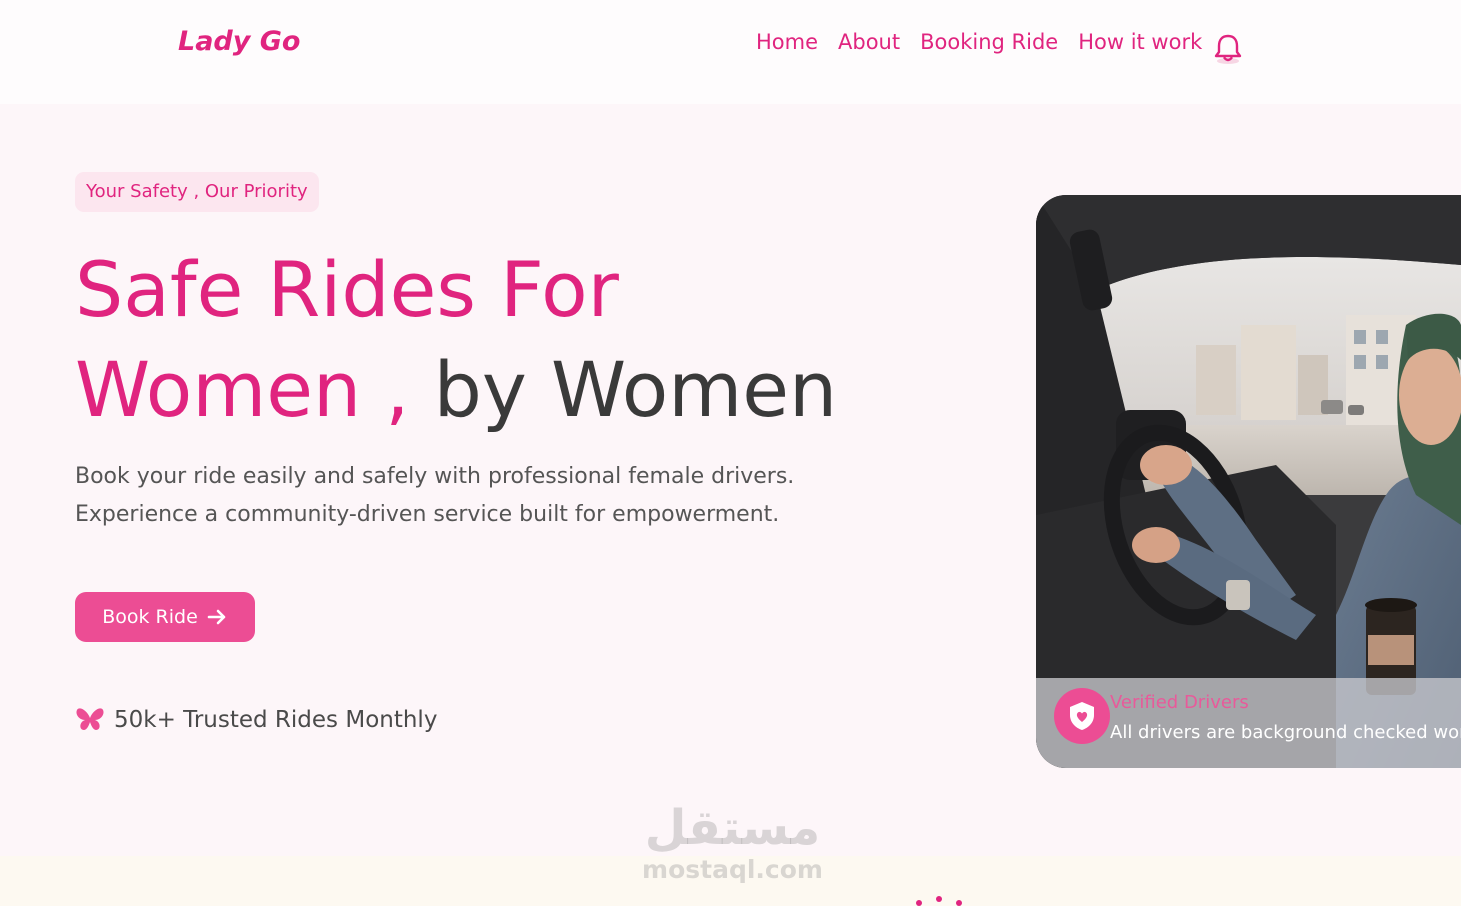  Describe the element at coordinates (1082, 716) in the screenshot. I see `shield-heart-icon` at that location.